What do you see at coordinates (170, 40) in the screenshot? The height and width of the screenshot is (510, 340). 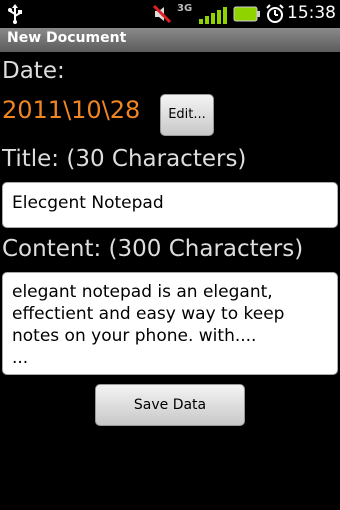 I see `title-bar: New Document` at bounding box center [170, 40].